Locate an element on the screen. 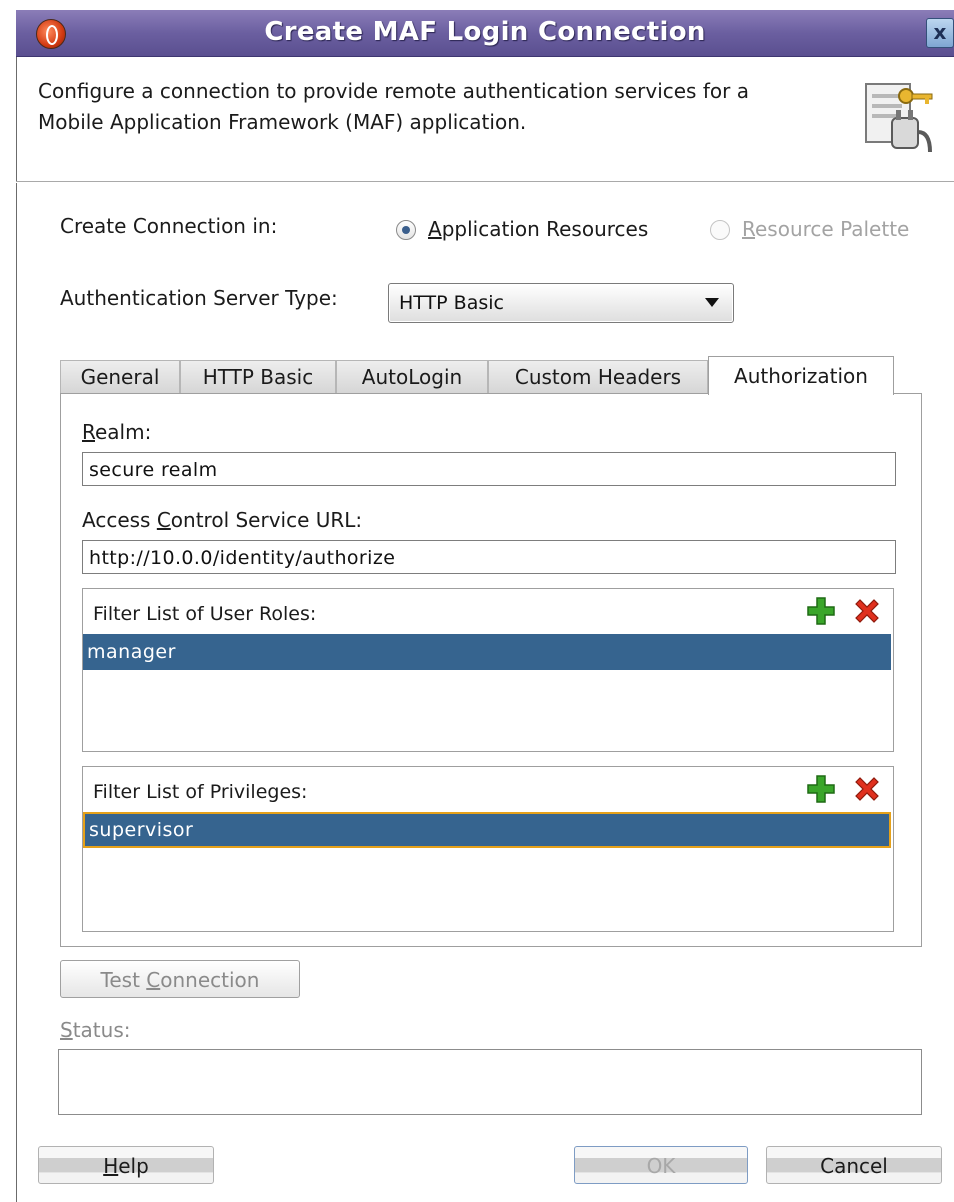  help-text: elp is located at coordinates (133, 1166).